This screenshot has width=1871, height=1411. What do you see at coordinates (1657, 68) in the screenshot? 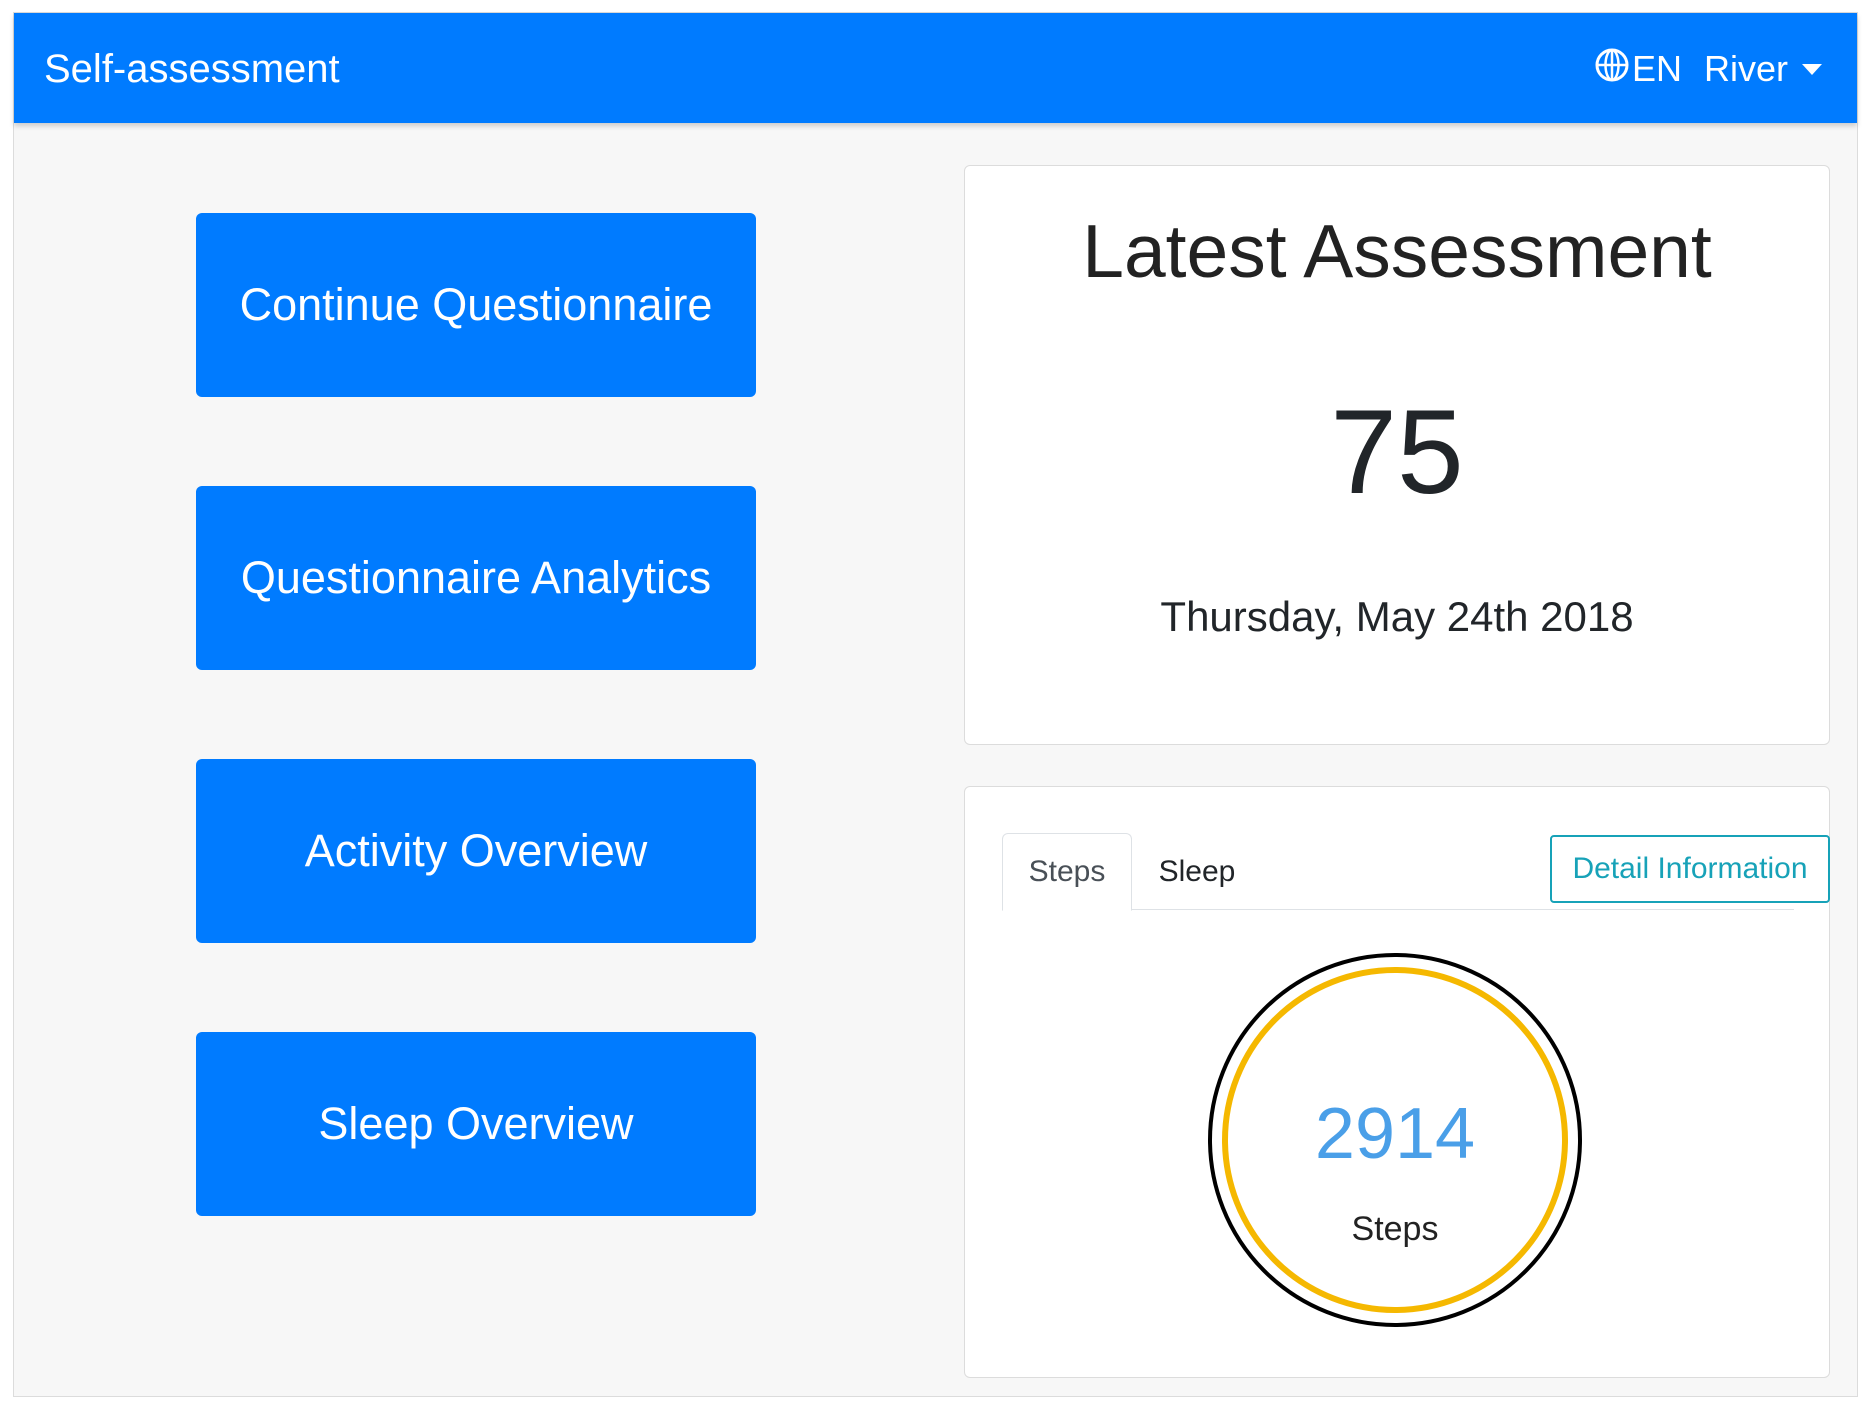
I see `language-label: EN` at bounding box center [1657, 68].